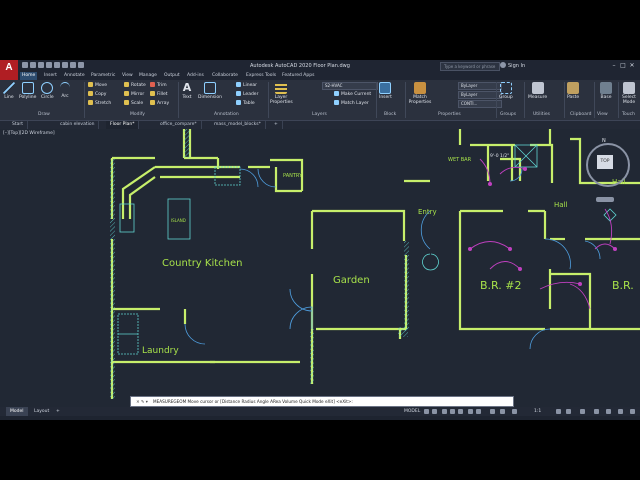 The image size is (640, 480). Describe the element at coordinates (352, 94) in the screenshot. I see `make-current-button: Make Current` at that location.